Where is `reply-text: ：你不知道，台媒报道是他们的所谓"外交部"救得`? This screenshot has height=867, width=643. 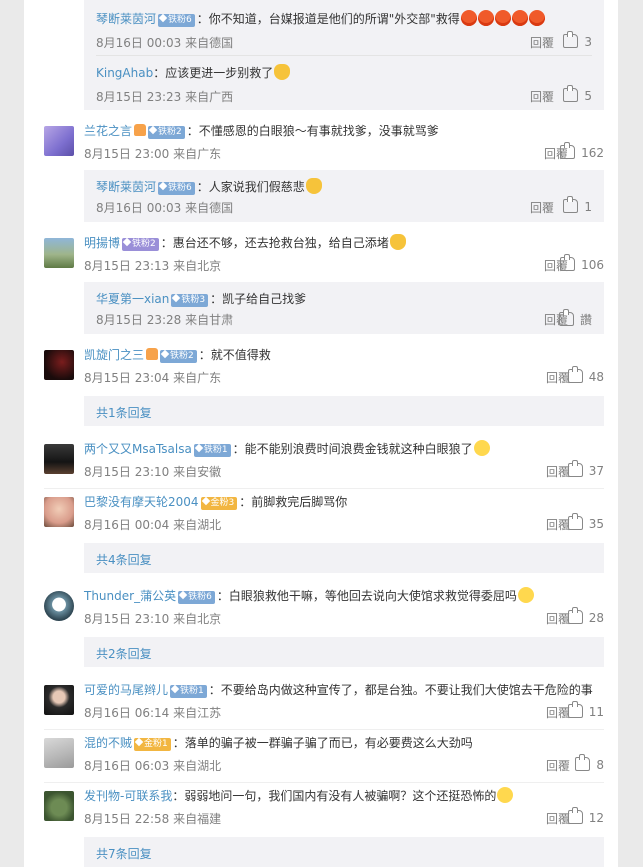
reply-text: ：你不知道，台媒报道是他们的所谓"外交部"救得 is located at coordinates (328, 19).